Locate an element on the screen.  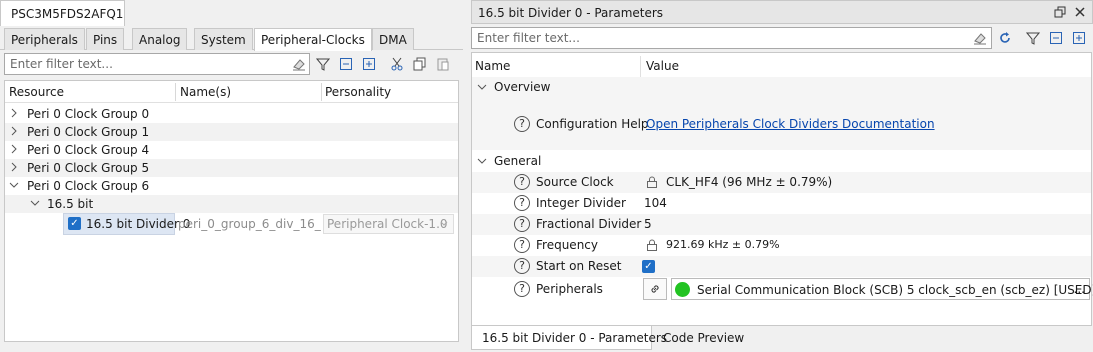
tree-item-label: 16.5 bit Divider 0 is located at coordinates (138, 224).